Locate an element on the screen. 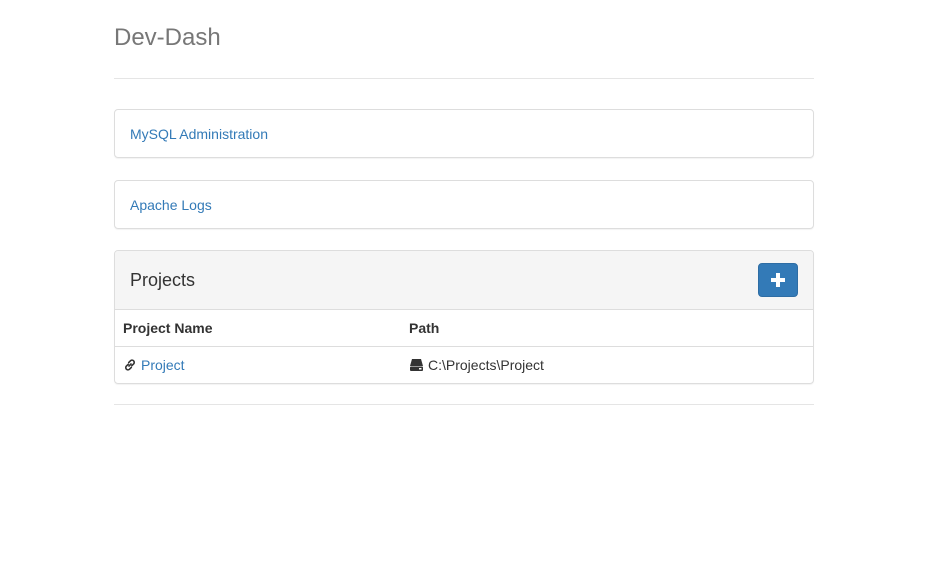 The height and width of the screenshot is (570, 928). hdd-icon is located at coordinates (416, 365).